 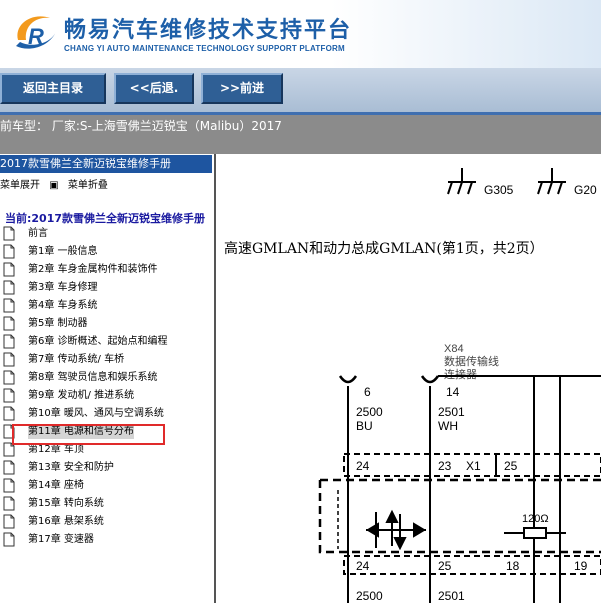 What do you see at coordinates (98, 341) in the screenshot?
I see `tree-item-label: 第6章 诊断概述、起始点和编程` at bounding box center [98, 341].